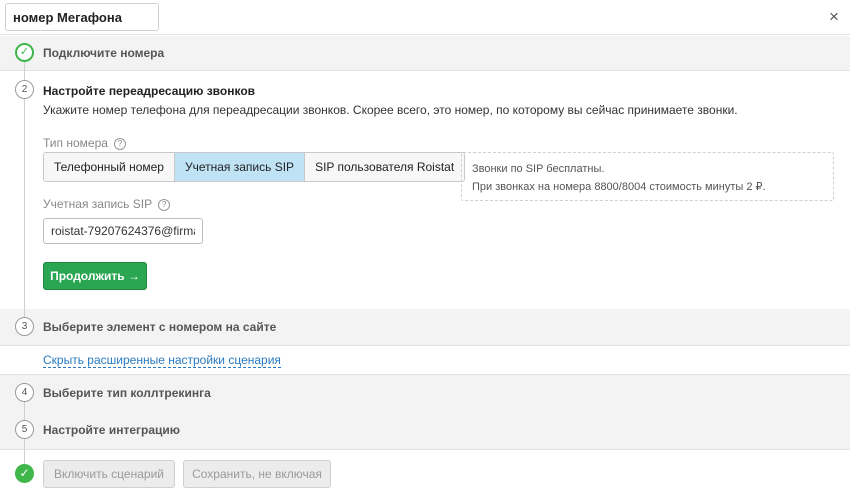 The width and height of the screenshot is (850, 498). I want to click on number-type-label-text: Тип номера, so click(75, 143).